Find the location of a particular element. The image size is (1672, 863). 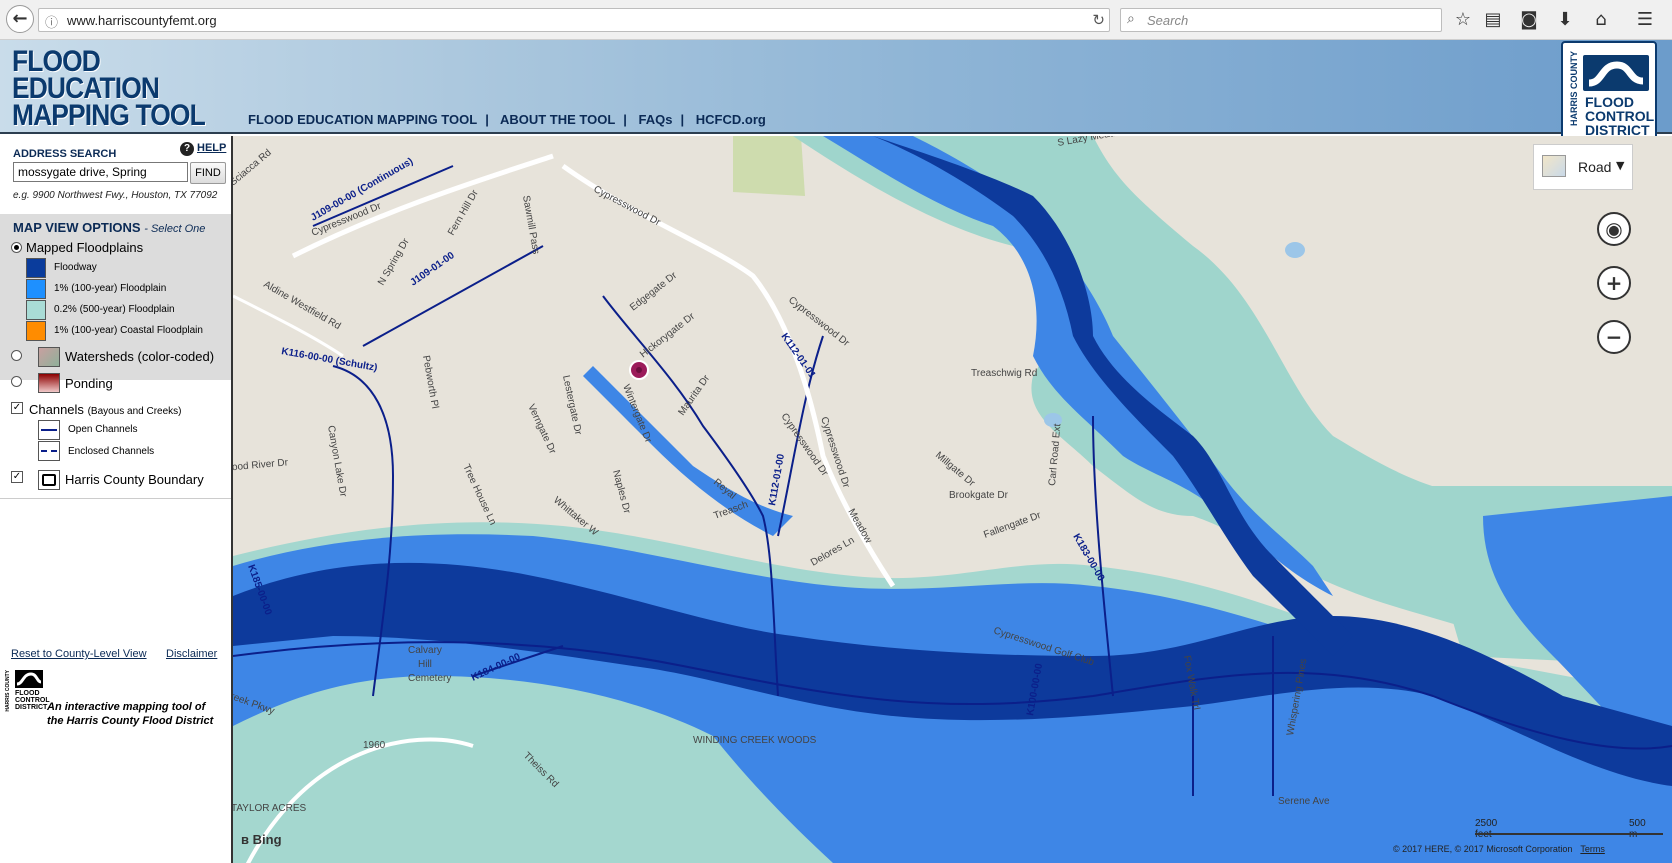

search-placeholder: Search is located at coordinates (1167, 20).